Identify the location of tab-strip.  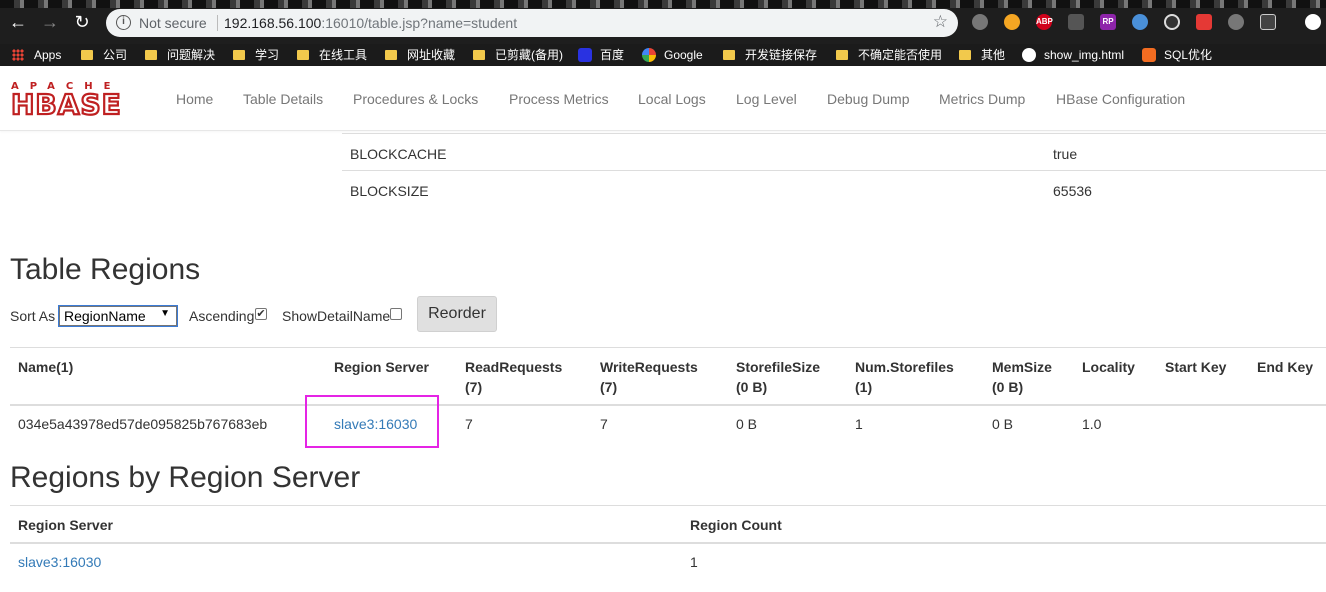
(663, 4).